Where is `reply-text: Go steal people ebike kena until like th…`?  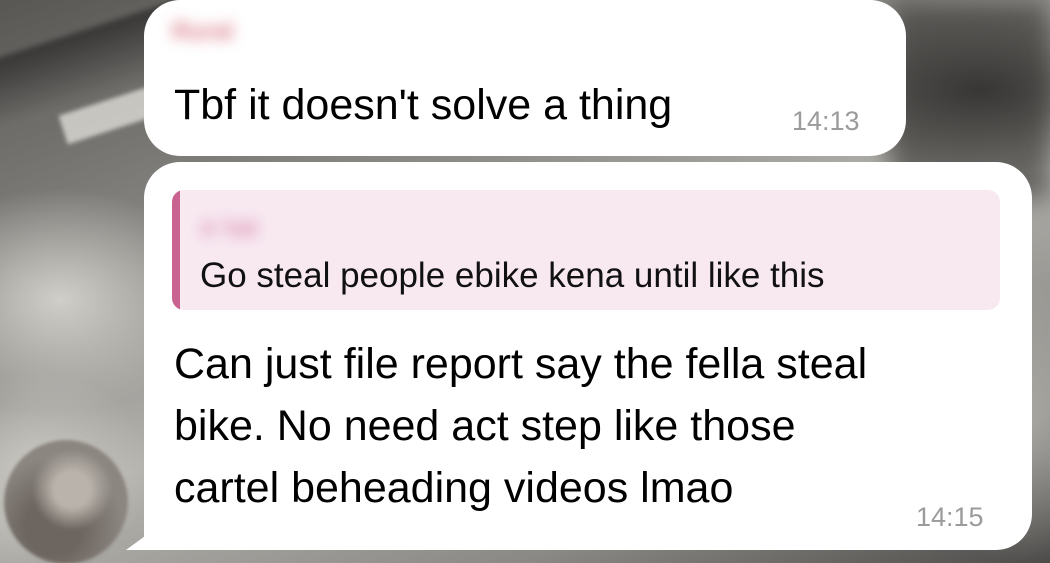
reply-text: Go steal people ebike kena until like th… is located at coordinates (512, 275).